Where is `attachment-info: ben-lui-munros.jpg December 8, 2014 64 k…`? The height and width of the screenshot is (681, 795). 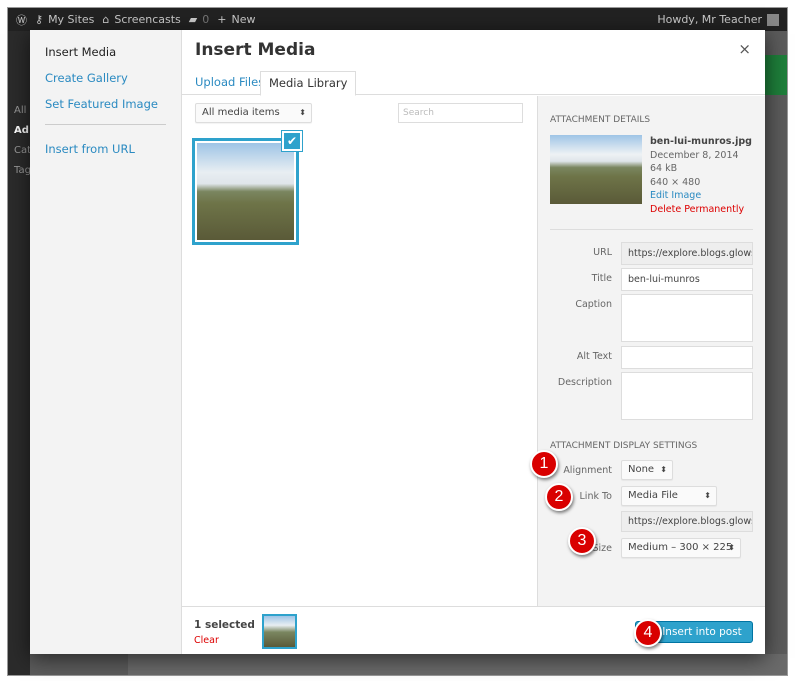
attachment-info: ben-lui-munros.jpg December 8, 2014 64 k… is located at coordinates (651, 182).